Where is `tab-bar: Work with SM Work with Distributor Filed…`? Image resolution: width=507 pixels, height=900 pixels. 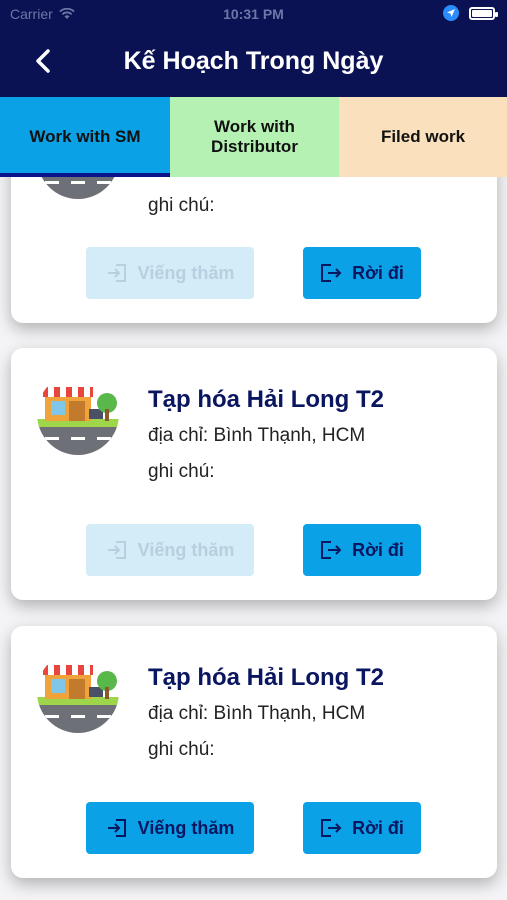
tab-bar: Work with SM Work with Distributor Filed… is located at coordinates (253, 137).